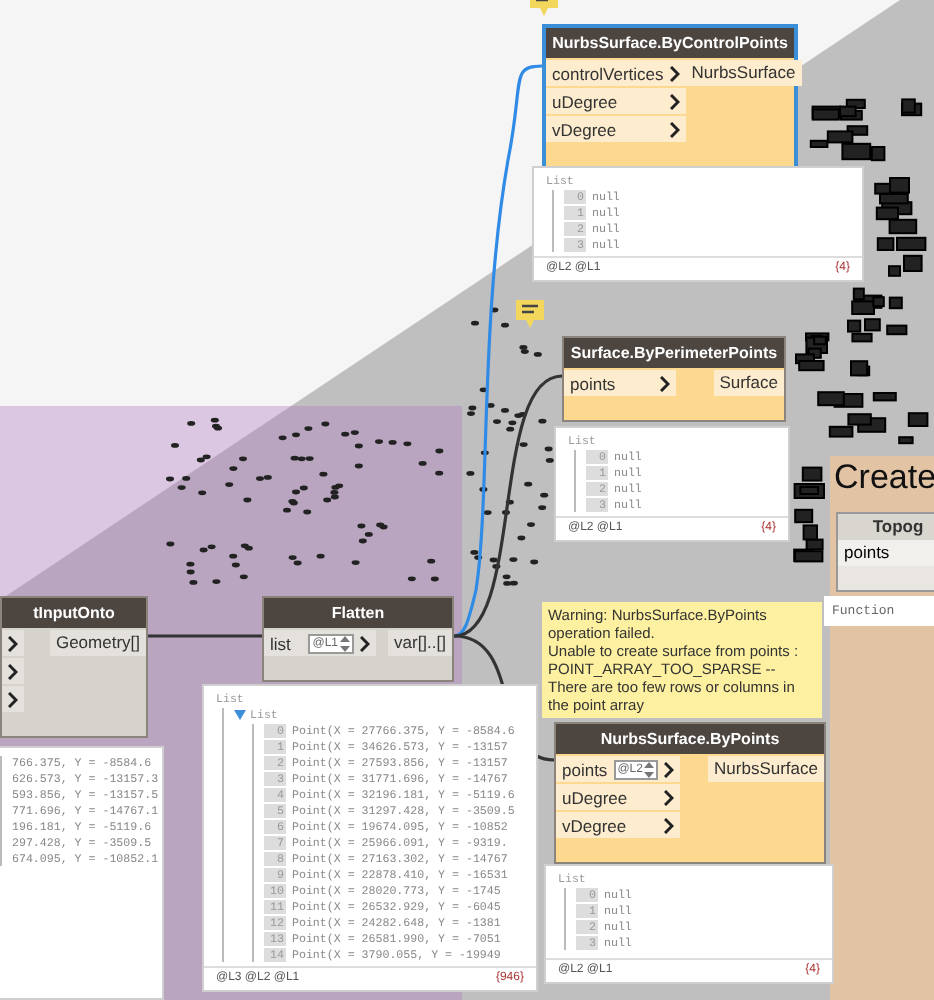 This screenshot has height=1000, width=934. What do you see at coordinates (884, 478) in the screenshot?
I see `group-title: Create` at bounding box center [884, 478].